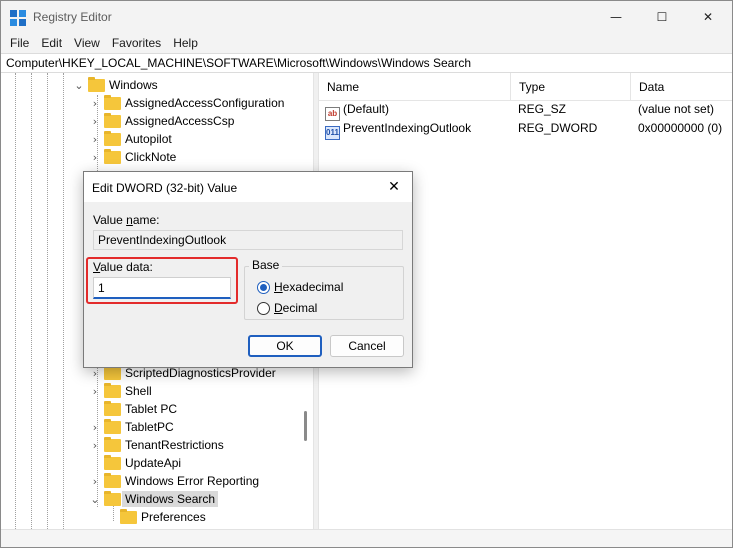  Describe the element at coordinates (180, 121) in the screenshot. I see `tree-item-label: AssignedAccessCsp` at that location.